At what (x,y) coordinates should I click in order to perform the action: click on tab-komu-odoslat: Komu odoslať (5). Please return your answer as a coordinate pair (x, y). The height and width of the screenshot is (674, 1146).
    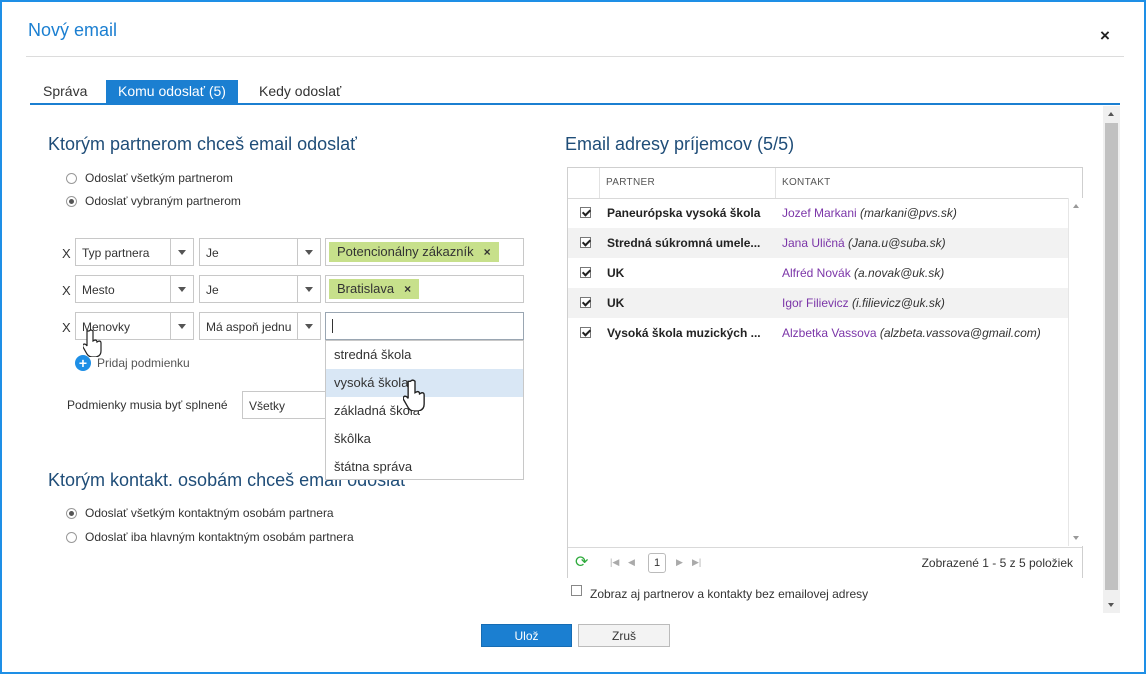
    Looking at the image, I should click on (172, 91).